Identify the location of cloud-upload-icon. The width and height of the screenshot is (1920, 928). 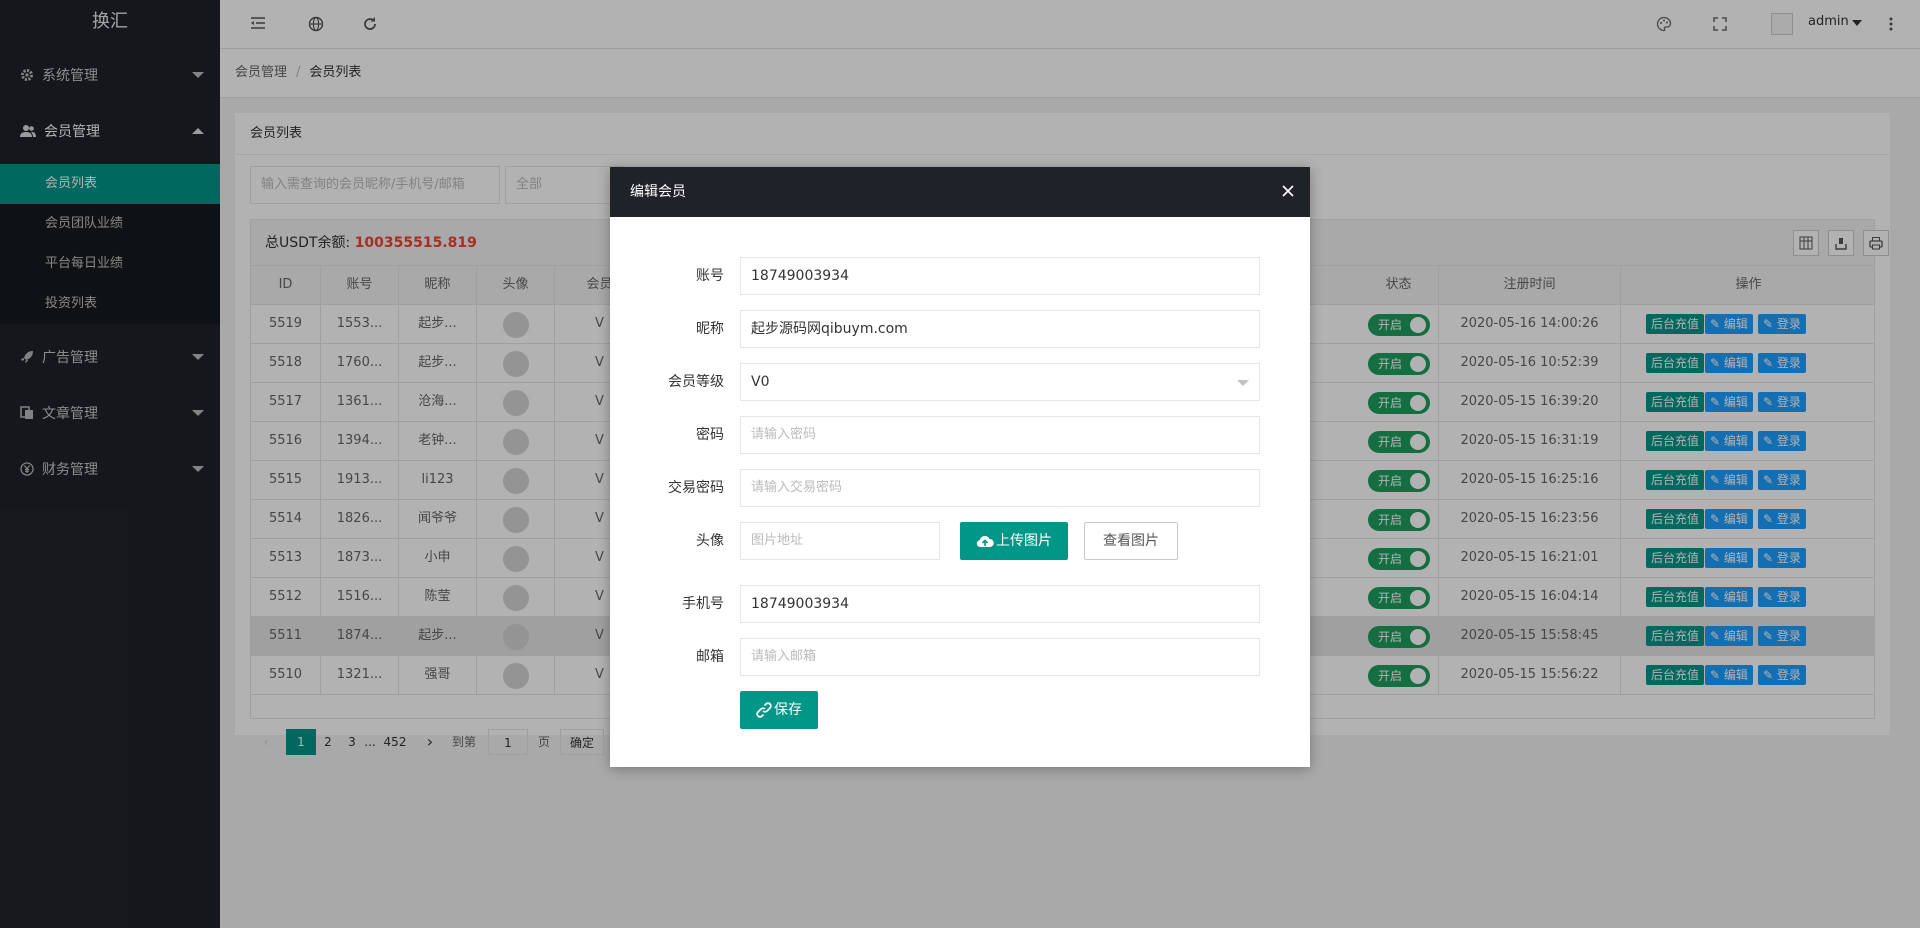
(985, 541).